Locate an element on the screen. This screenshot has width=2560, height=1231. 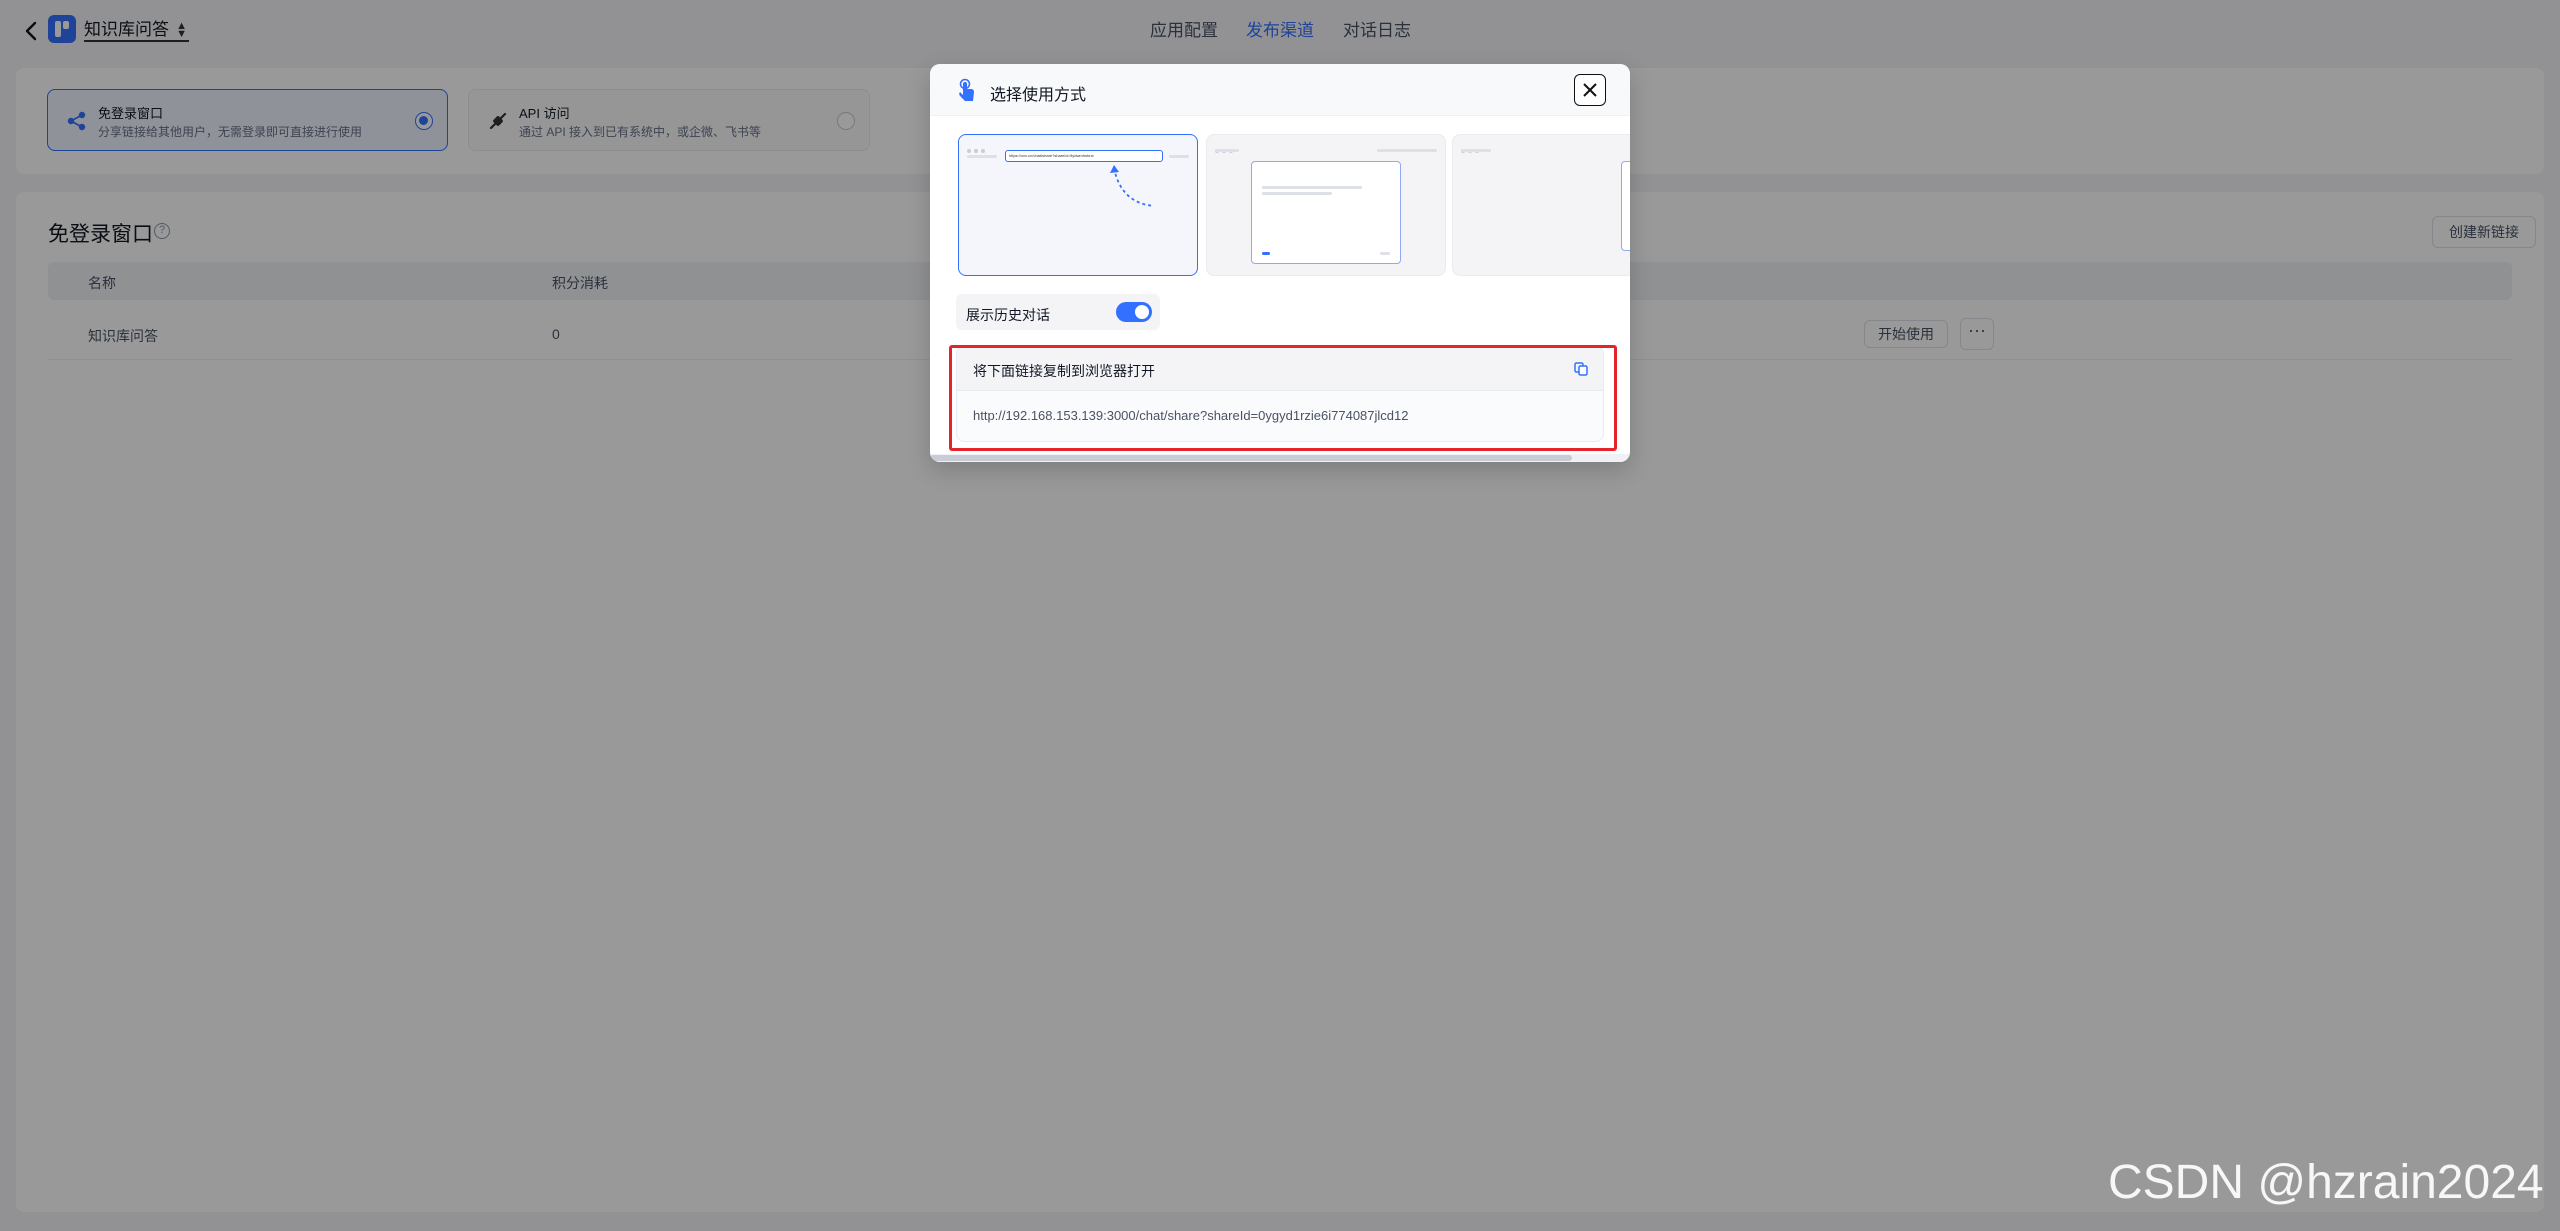
close-button is located at coordinates (1590, 90).